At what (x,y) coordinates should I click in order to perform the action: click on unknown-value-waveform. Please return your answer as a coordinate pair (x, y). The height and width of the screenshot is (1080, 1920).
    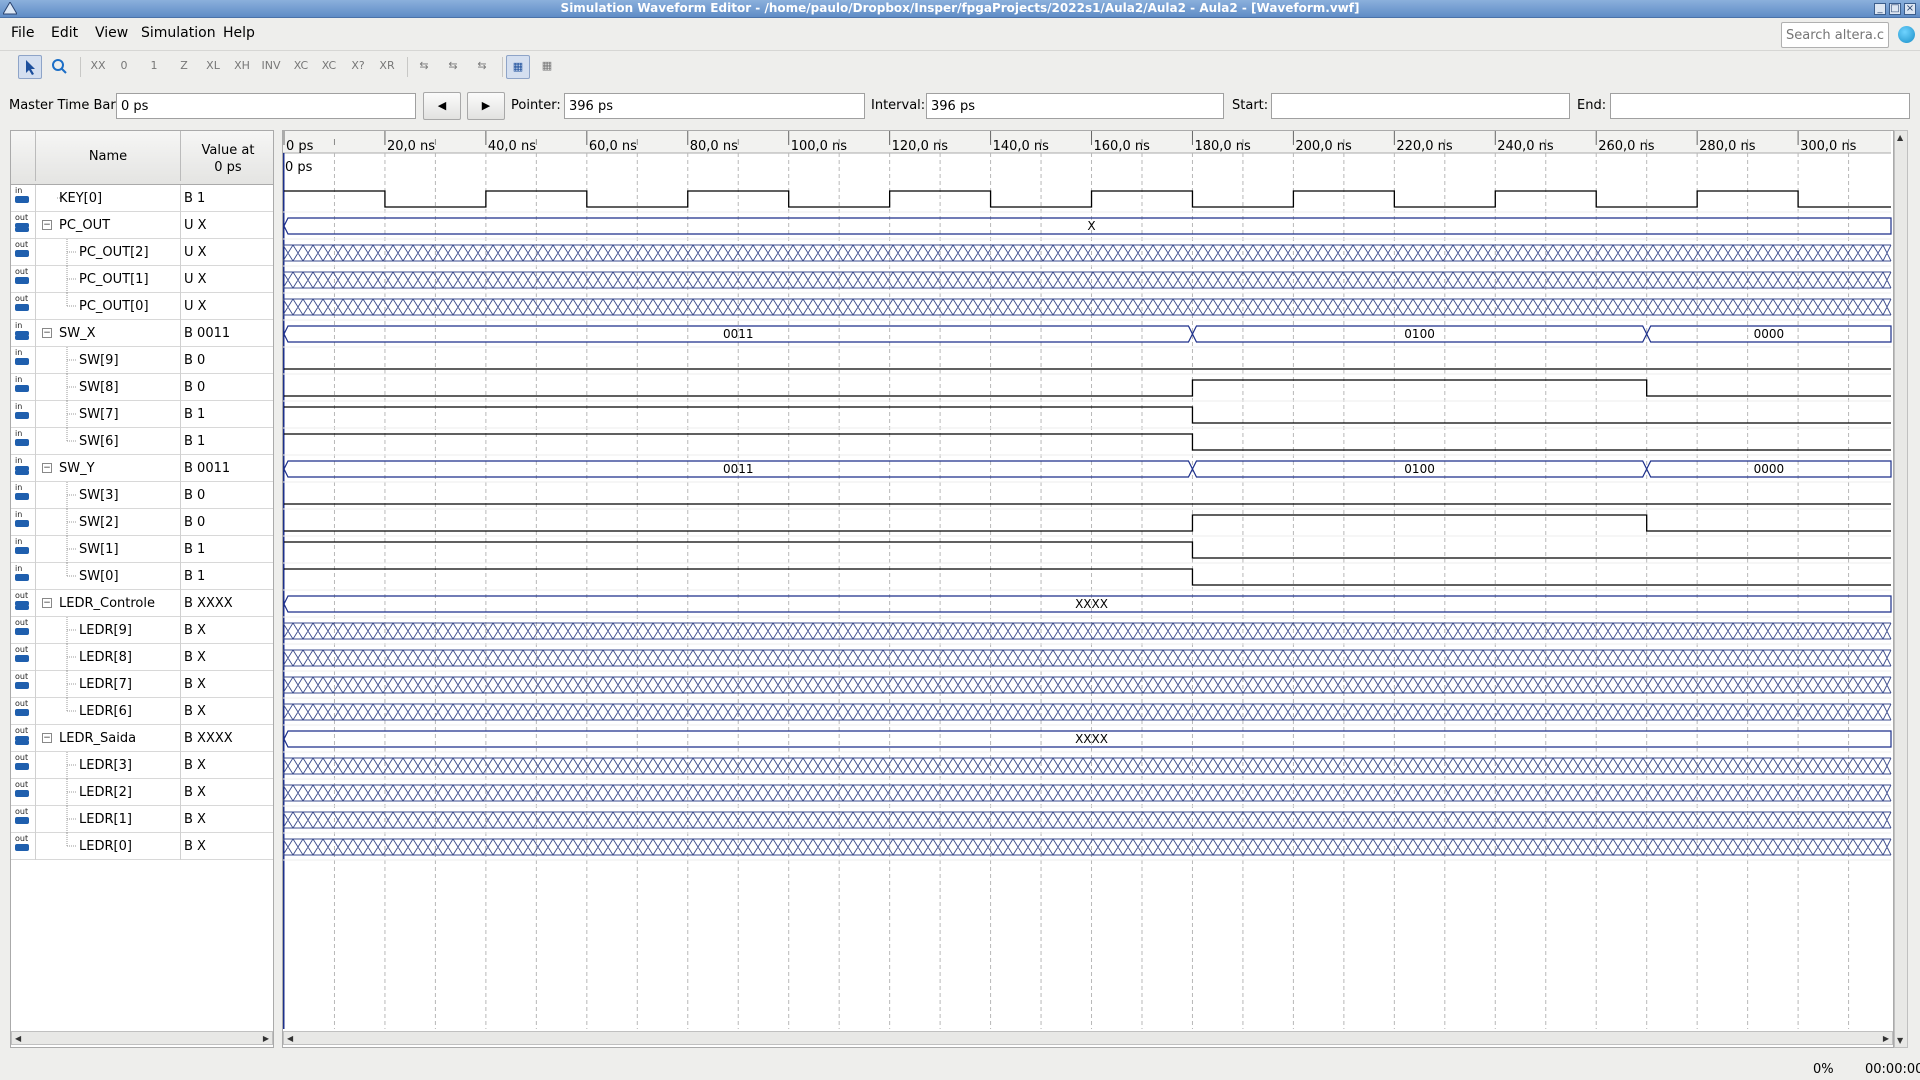
    Looking at the image, I should click on (1087, 307).